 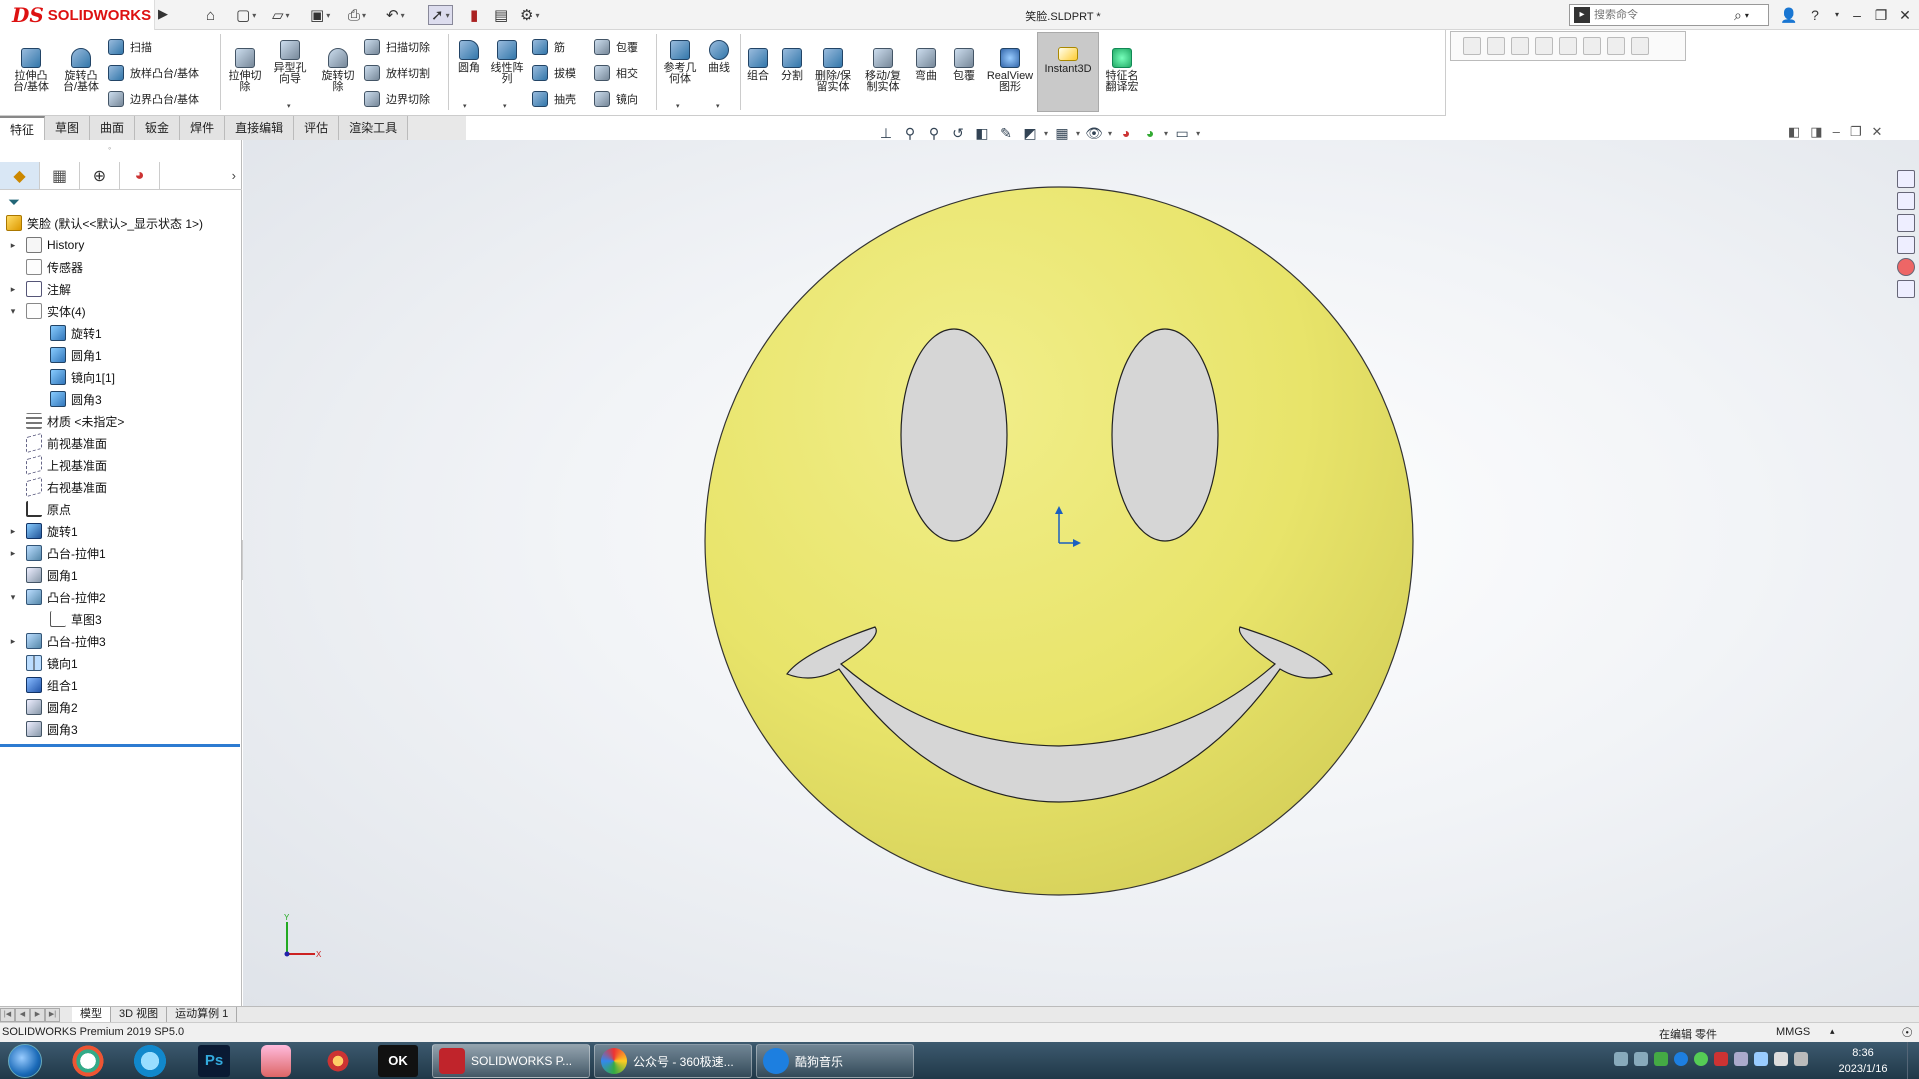 I want to click on tree-node: 镜向1, so click(x=121, y=663).